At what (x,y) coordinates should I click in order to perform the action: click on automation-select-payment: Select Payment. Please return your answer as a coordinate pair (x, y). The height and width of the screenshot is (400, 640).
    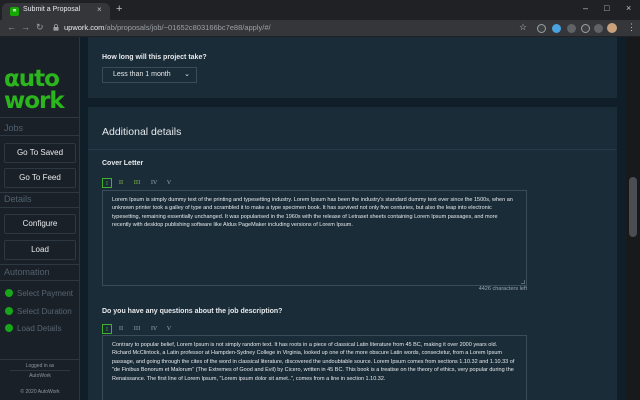
    Looking at the image, I should click on (39, 293).